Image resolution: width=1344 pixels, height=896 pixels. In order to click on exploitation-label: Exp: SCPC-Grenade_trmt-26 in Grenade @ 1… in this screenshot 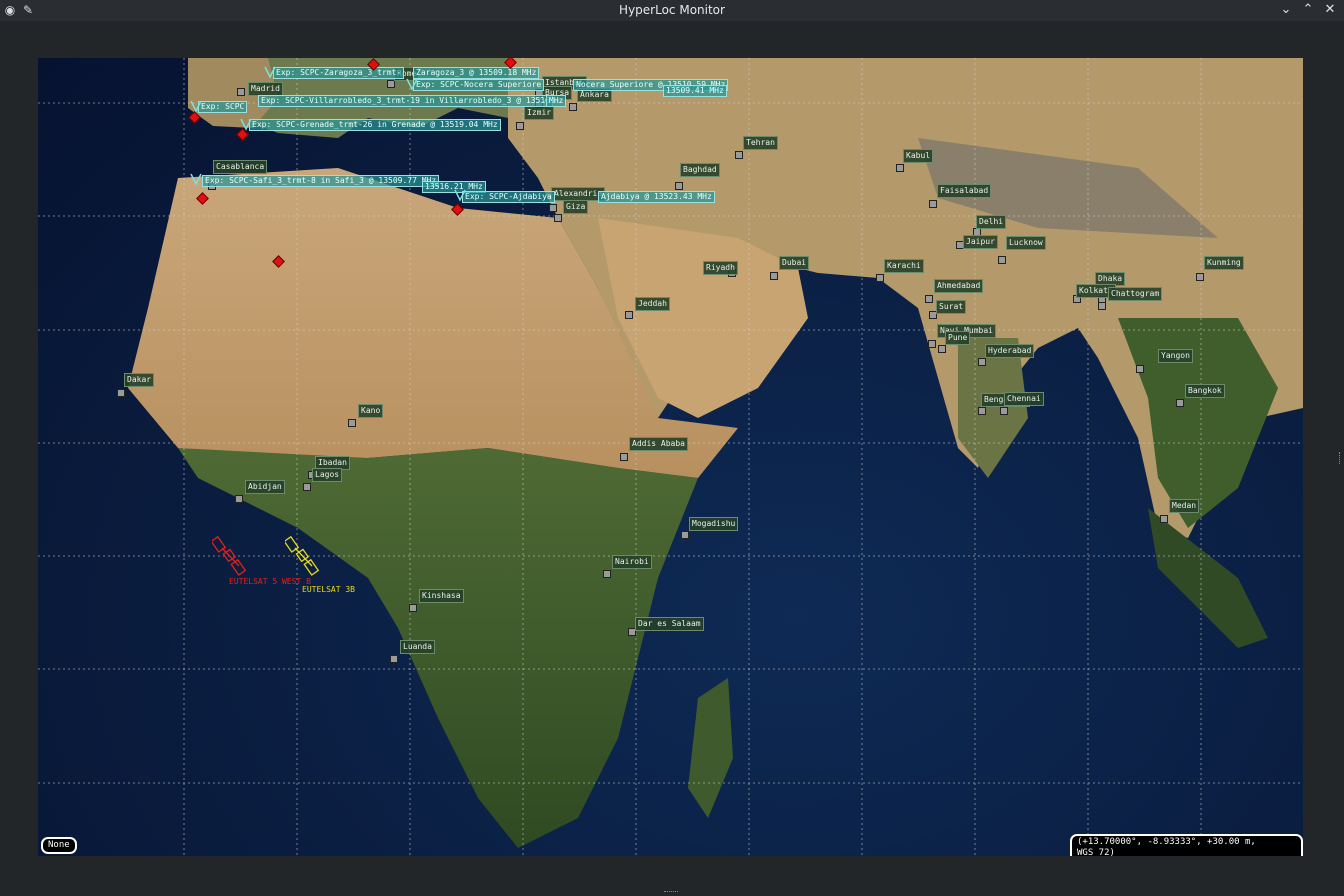, I will do `click(375, 125)`.